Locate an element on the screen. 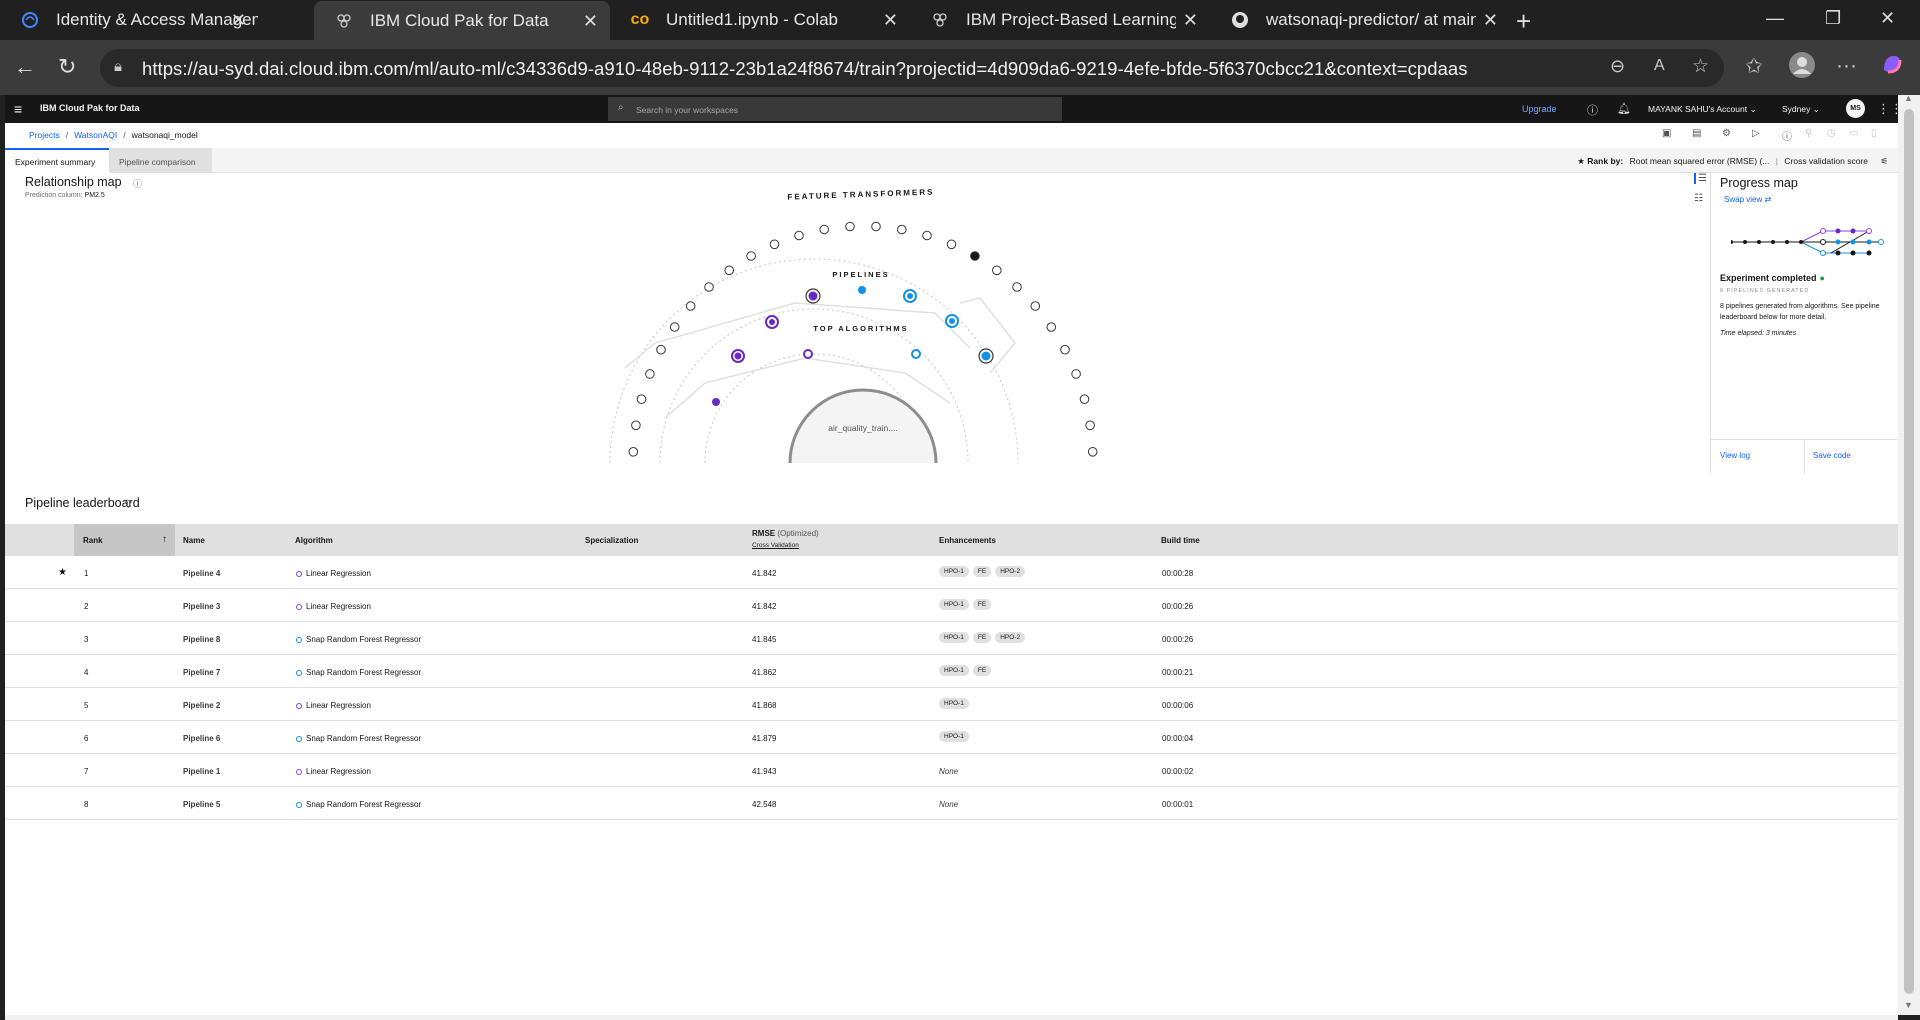  breadcrumb-projects: Projects is located at coordinates (44, 135).